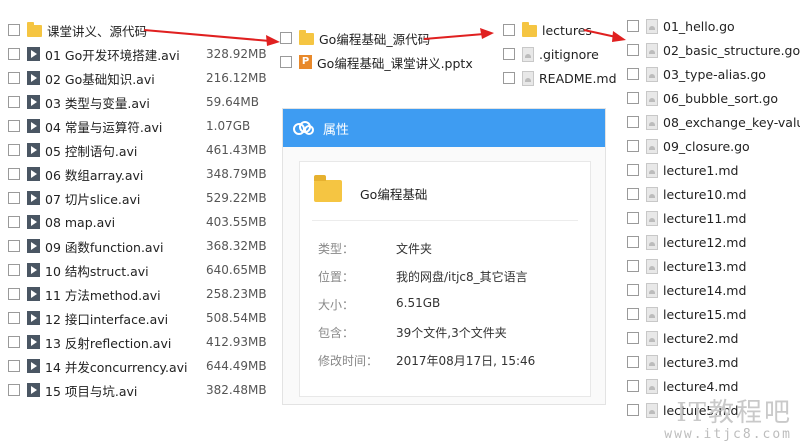 This screenshot has width=800, height=446. Describe the element at coordinates (699, 26) in the screenshot. I see `file-name: 01_hello.go` at that location.